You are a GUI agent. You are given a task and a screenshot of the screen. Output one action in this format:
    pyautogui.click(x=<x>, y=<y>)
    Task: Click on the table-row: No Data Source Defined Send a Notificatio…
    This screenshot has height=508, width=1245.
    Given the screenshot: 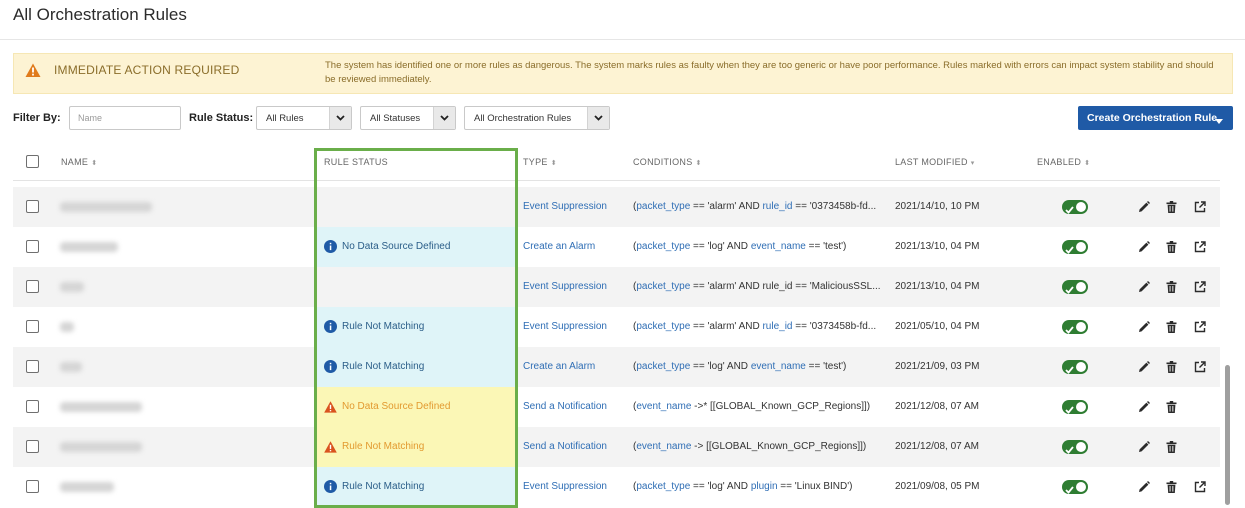 What is the action you would take?
    pyautogui.click(x=616, y=407)
    